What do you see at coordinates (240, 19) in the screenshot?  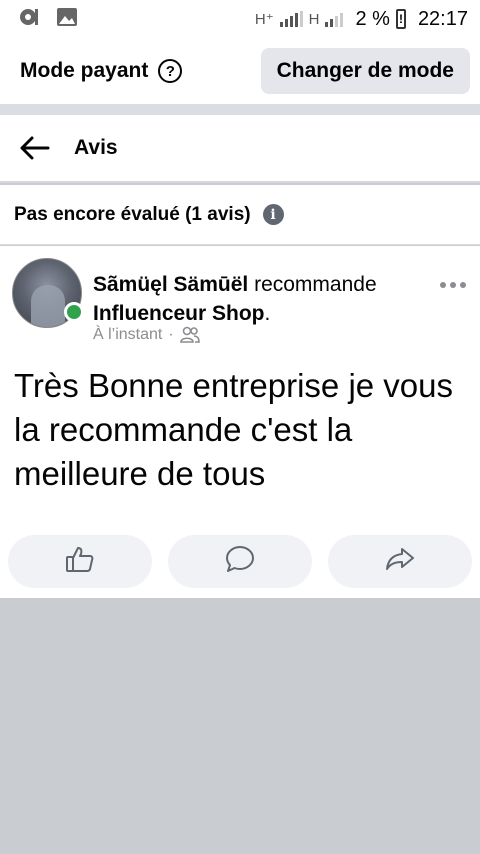 I see `status-bar: H⁺ H 2 % ! 22:17` at bounding box center [240, 19].